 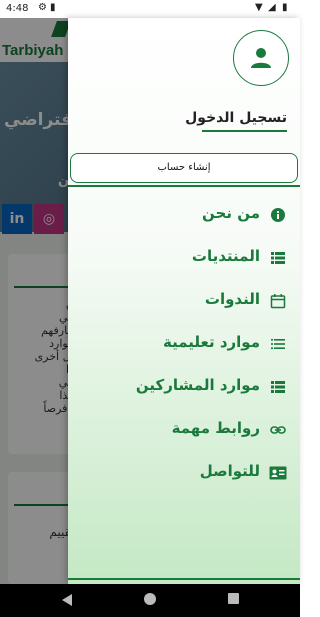 I want to click on menu-item-participants: موارد المشاركين, so click(x=184, y=386).